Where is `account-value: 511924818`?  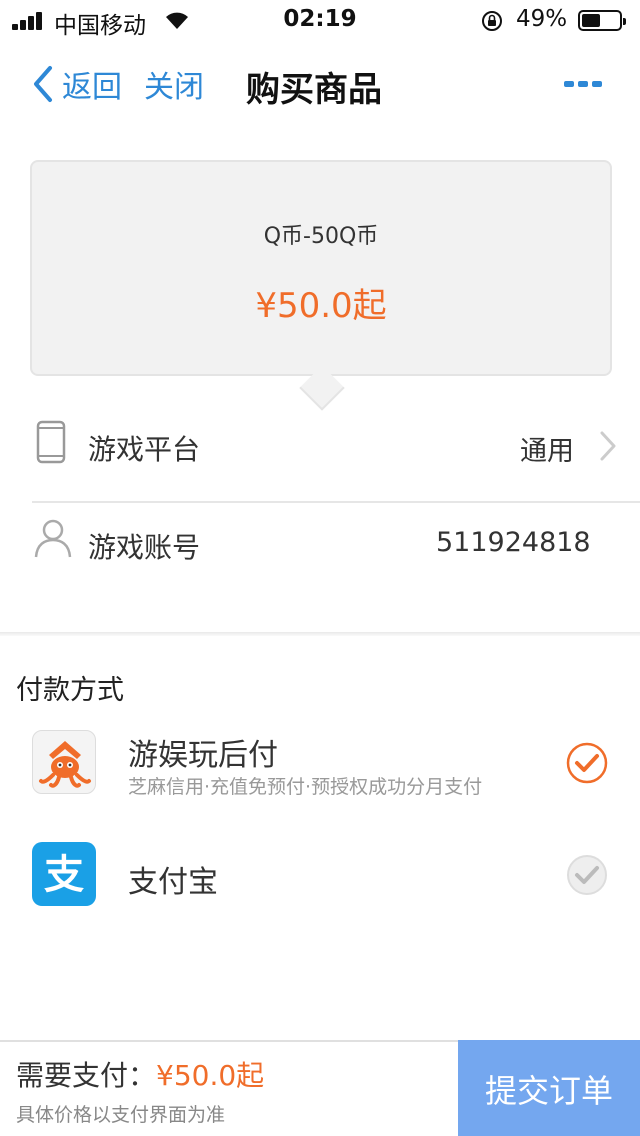 account-value: 511924818 is located at coordinates (513, 542).